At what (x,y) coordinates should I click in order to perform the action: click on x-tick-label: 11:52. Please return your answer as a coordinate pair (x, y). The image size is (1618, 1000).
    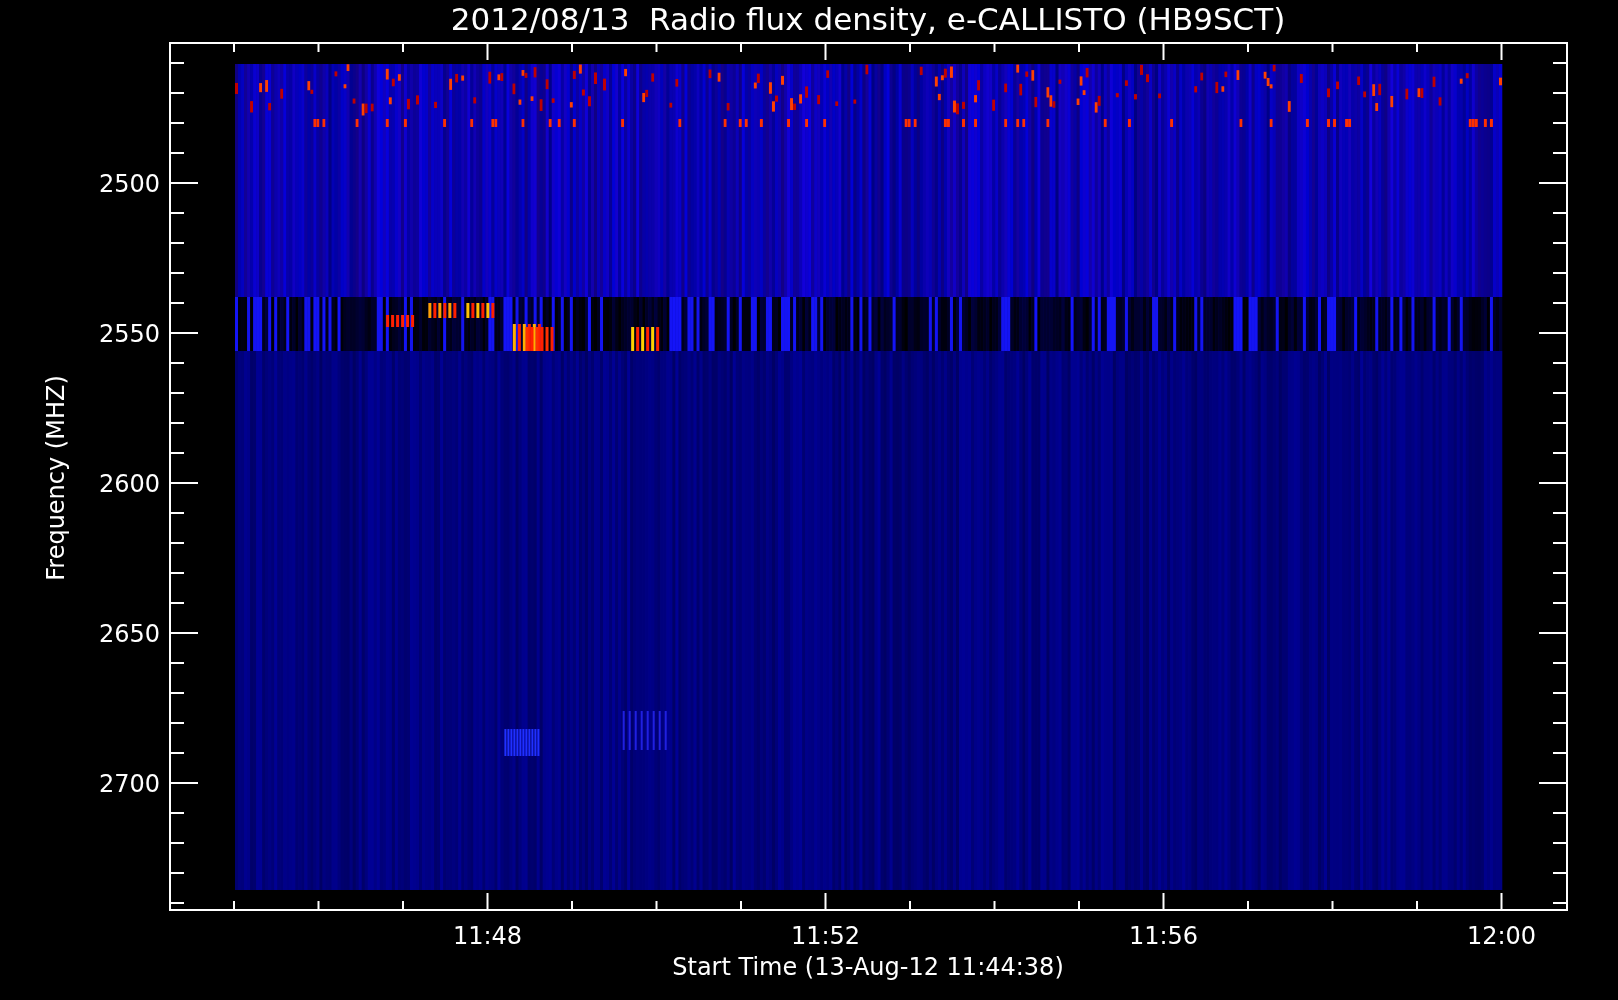
    Looking at the image, I should click on (825, 936).